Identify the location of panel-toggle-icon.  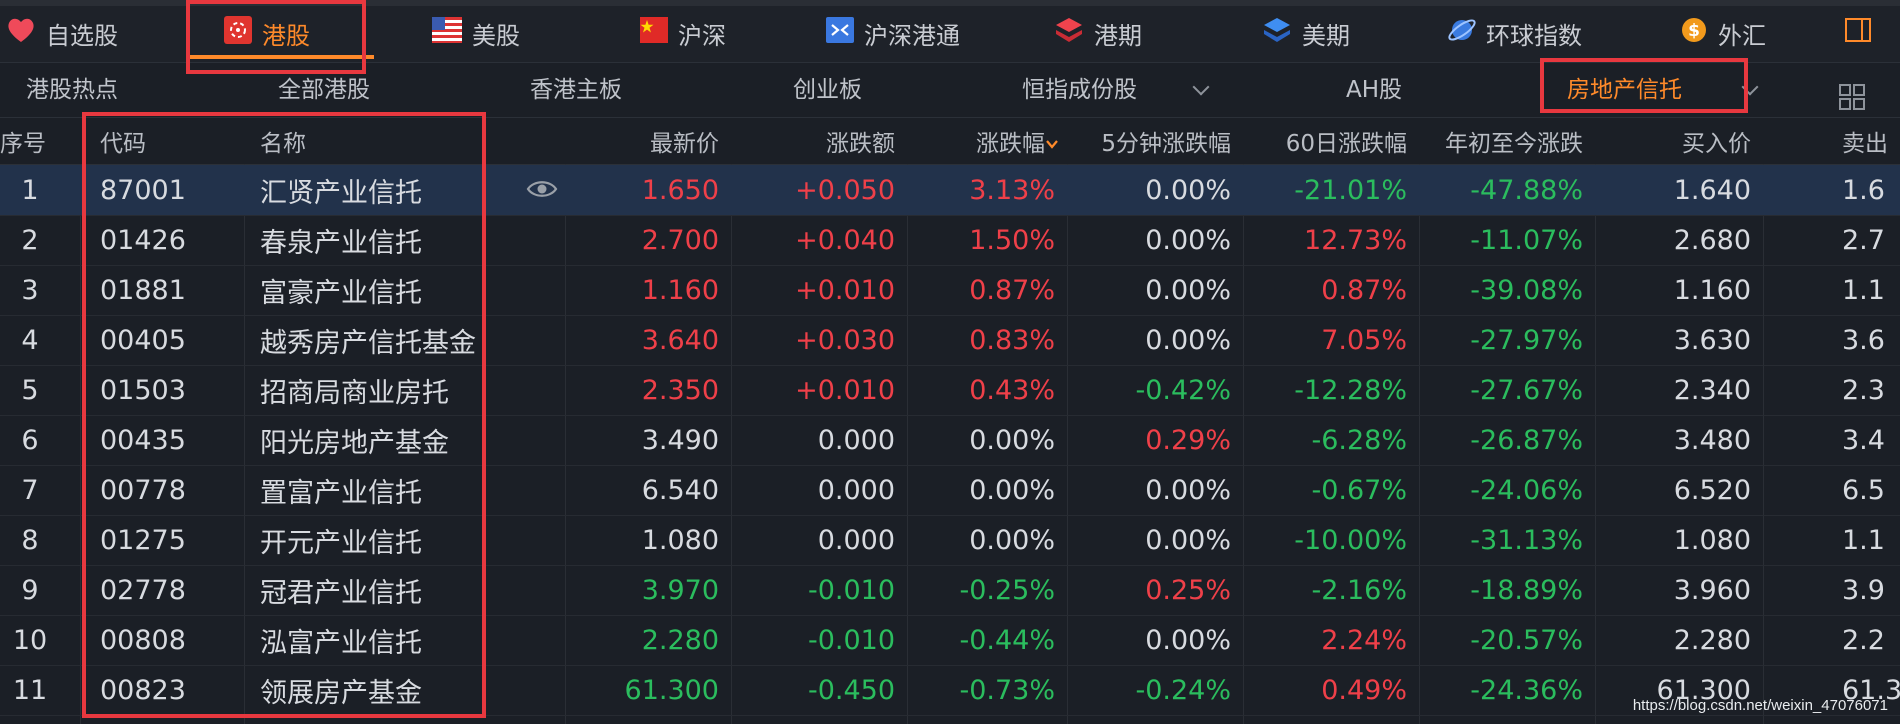
(1858, 33).